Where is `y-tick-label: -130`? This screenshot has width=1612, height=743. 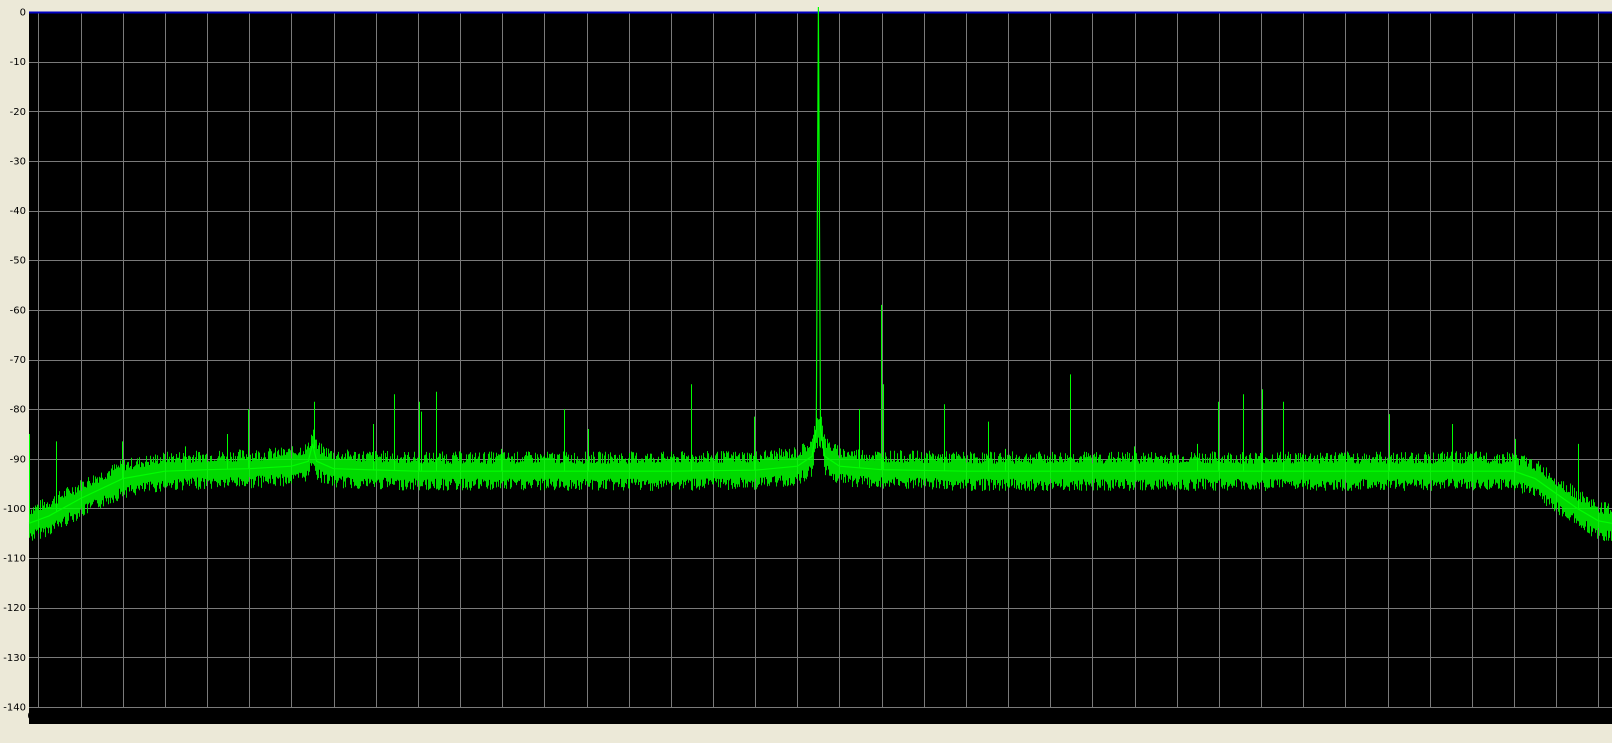 y-tick-label: -130 is located at coordinates (14, 658).